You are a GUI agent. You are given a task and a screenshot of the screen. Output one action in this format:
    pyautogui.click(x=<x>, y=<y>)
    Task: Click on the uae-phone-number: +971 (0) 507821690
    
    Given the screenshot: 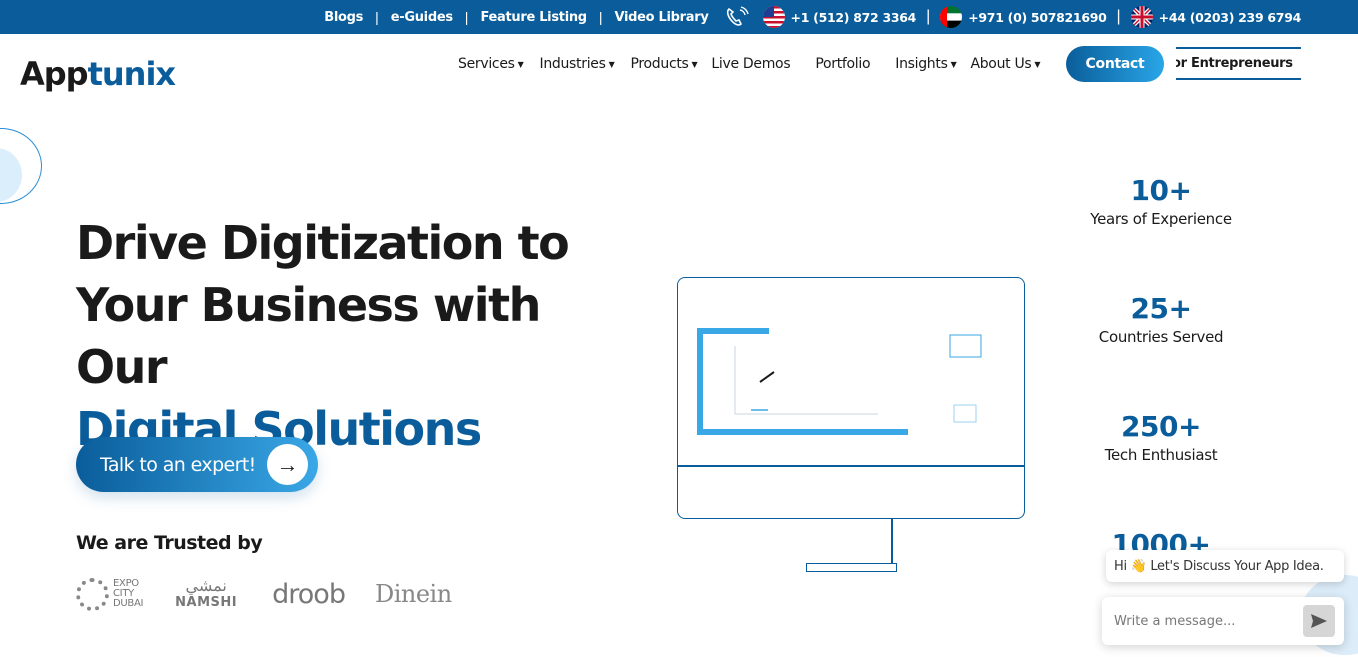 What is the action you would take?
    pyautogui.click(x=1037, y=17)
    